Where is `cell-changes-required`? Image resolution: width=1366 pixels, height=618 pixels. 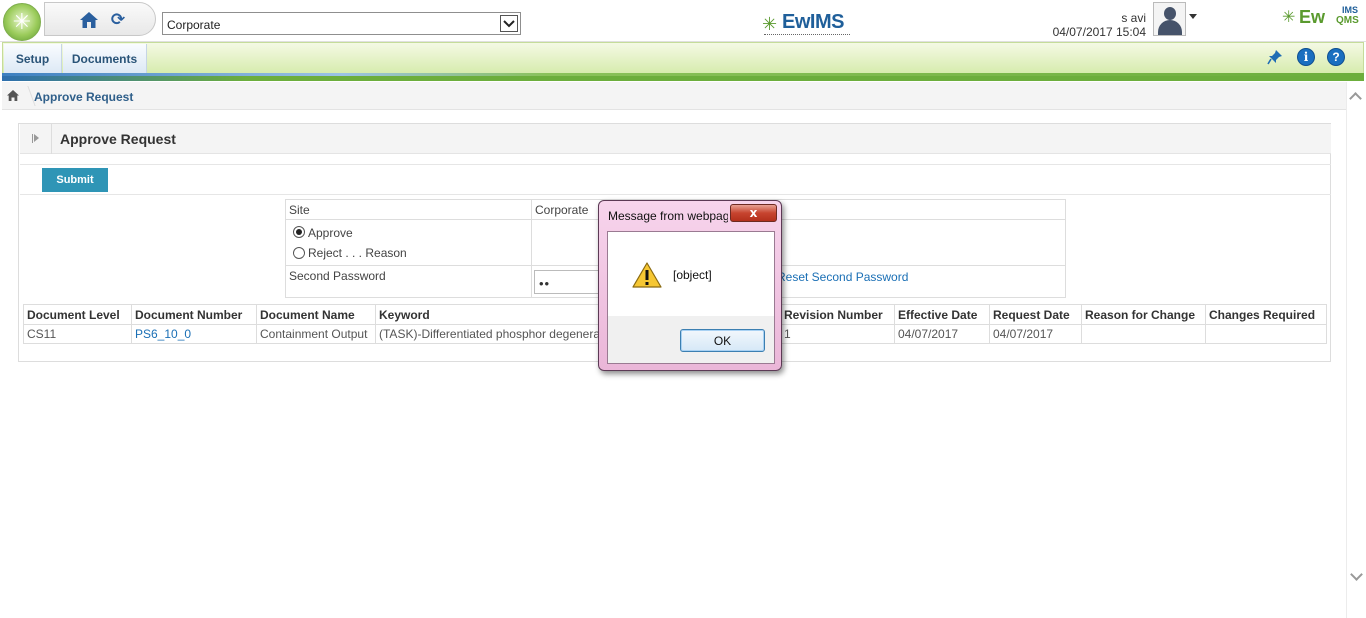 cell-changes-required is located at coordinates (1266, 334).